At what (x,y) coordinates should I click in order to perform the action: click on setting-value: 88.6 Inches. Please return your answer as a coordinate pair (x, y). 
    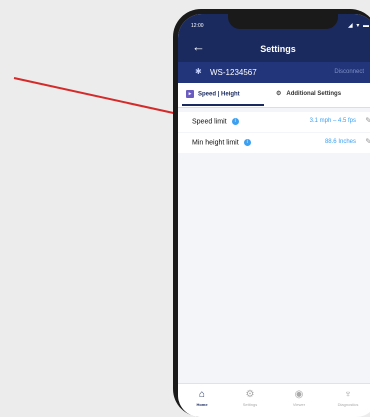
    Looking at the image, I should click on (340, 142).